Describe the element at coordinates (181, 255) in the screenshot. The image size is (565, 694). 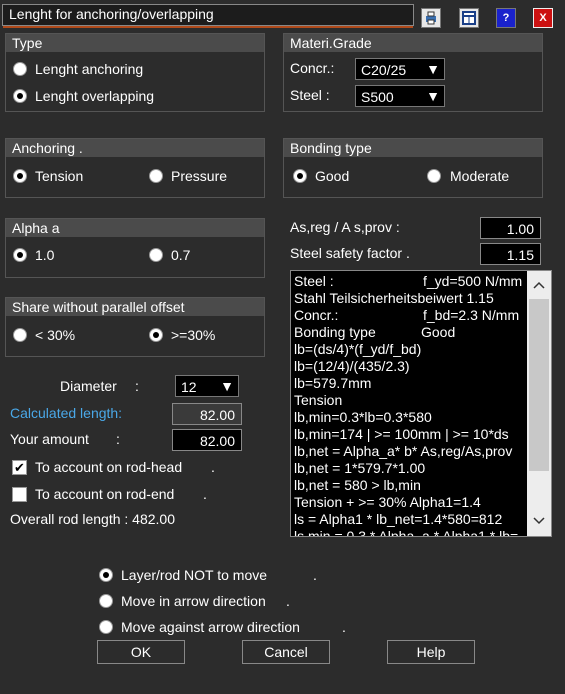
I see `alpha-07-label: 0.7` at that location.